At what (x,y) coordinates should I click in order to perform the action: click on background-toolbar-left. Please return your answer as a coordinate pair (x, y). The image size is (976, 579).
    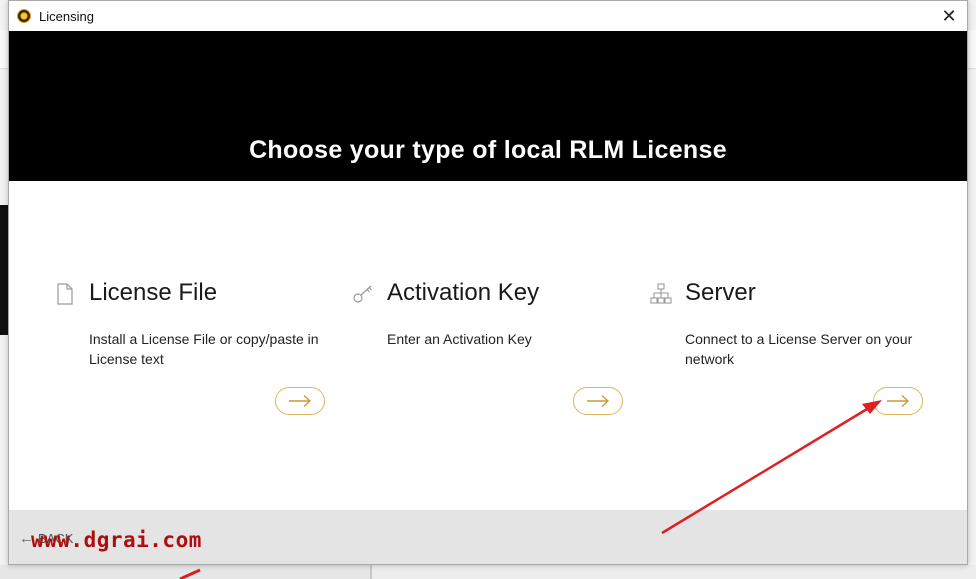
    Looking at the image, I should click on (4, 49).